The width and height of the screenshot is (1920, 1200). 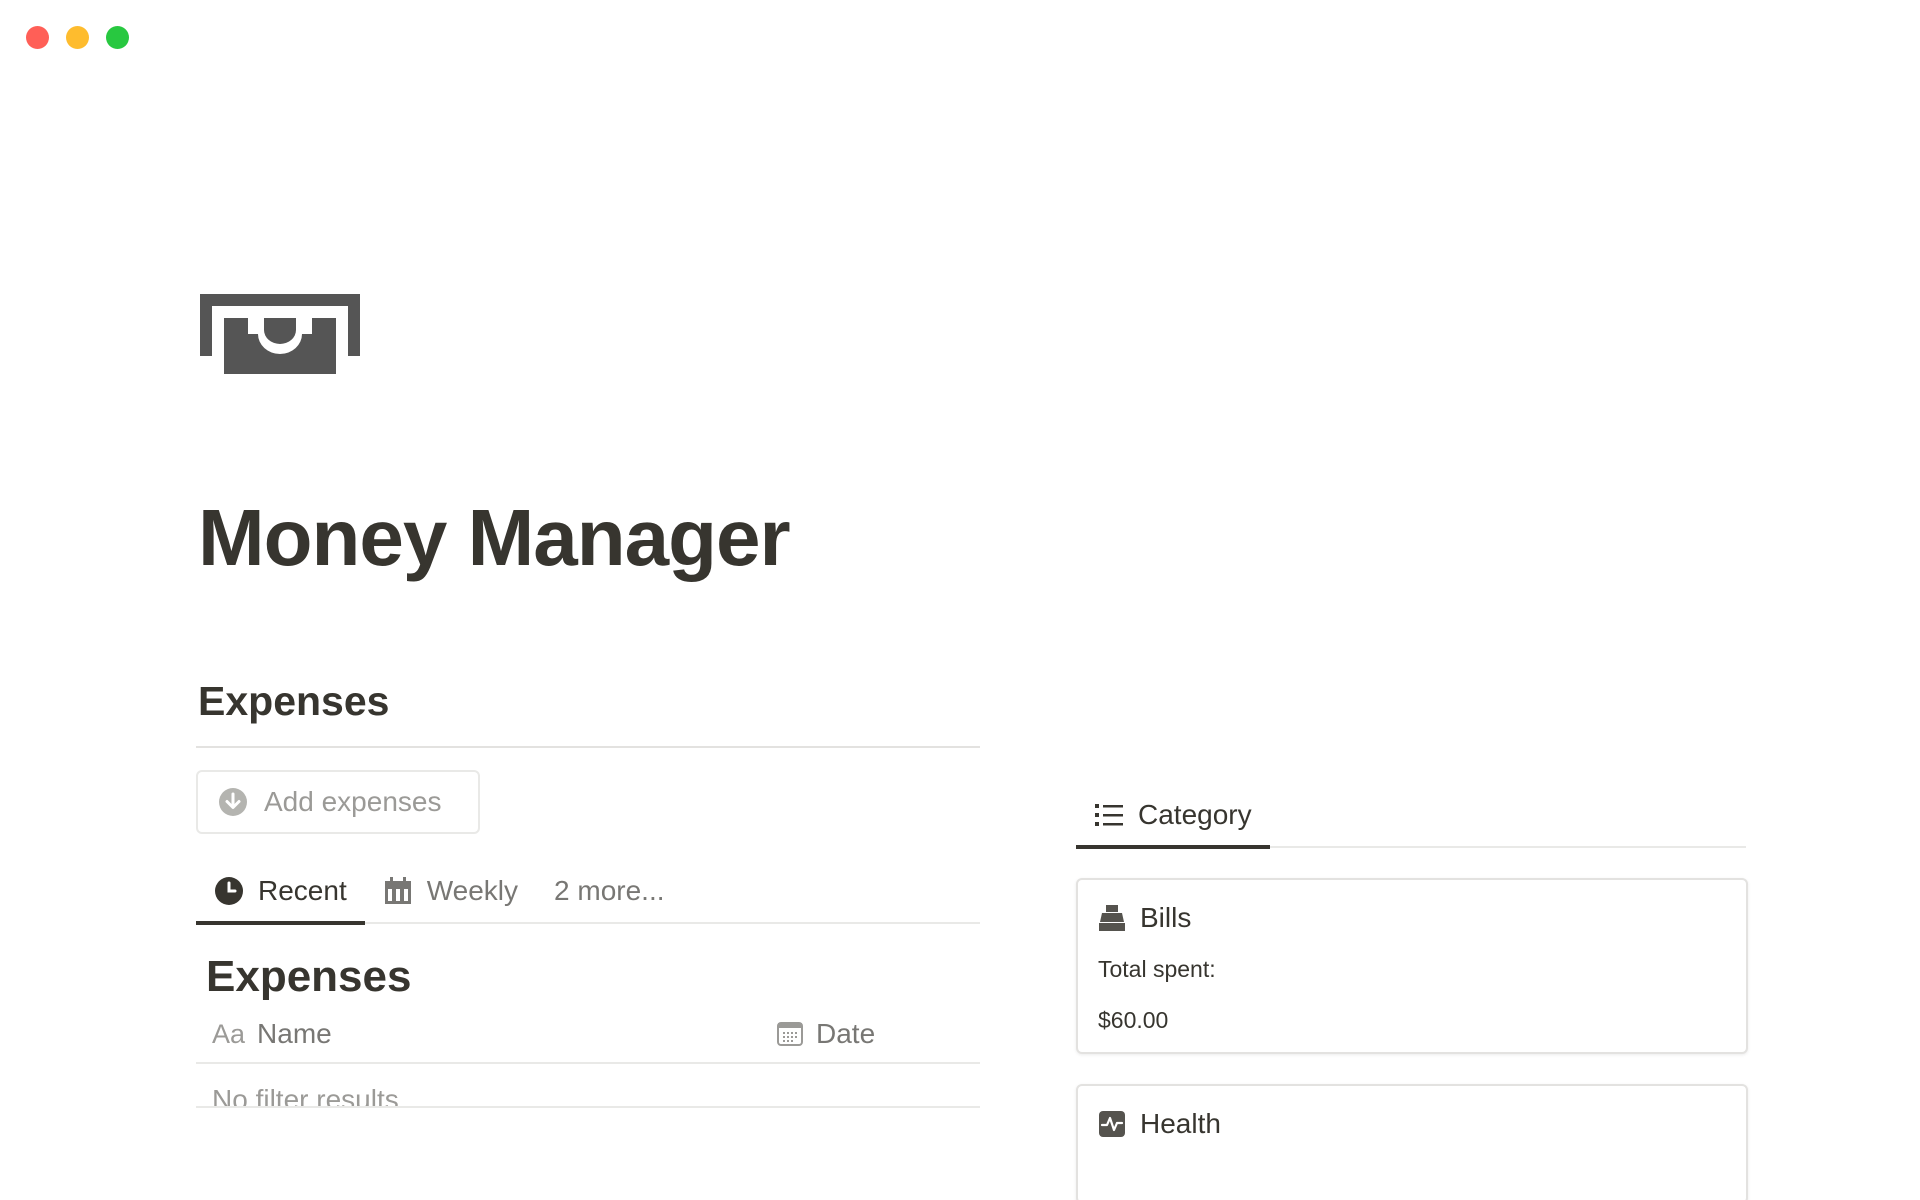 What do you see at coordinates (1112, 918) in the screenshot?
I see `bills-icon` at bounding box center [1112, 918].